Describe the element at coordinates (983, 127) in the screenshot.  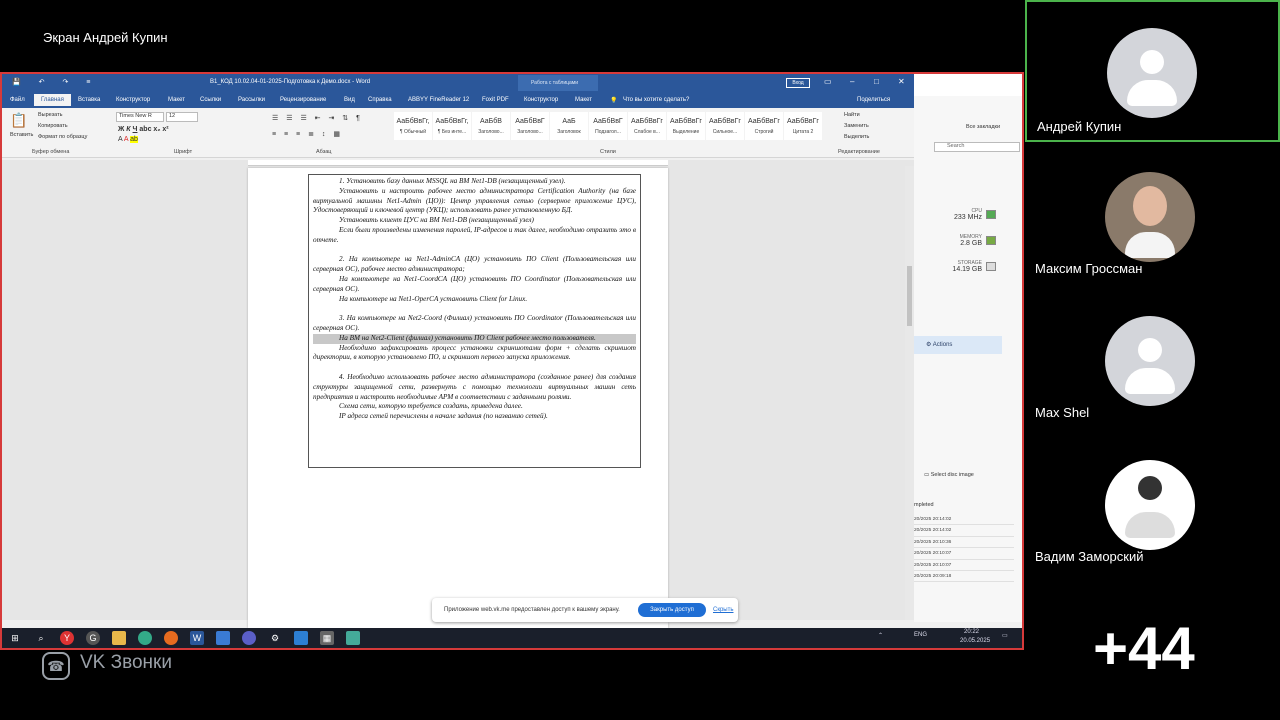
I see `bookmarks-label: Все закладки` at that location.